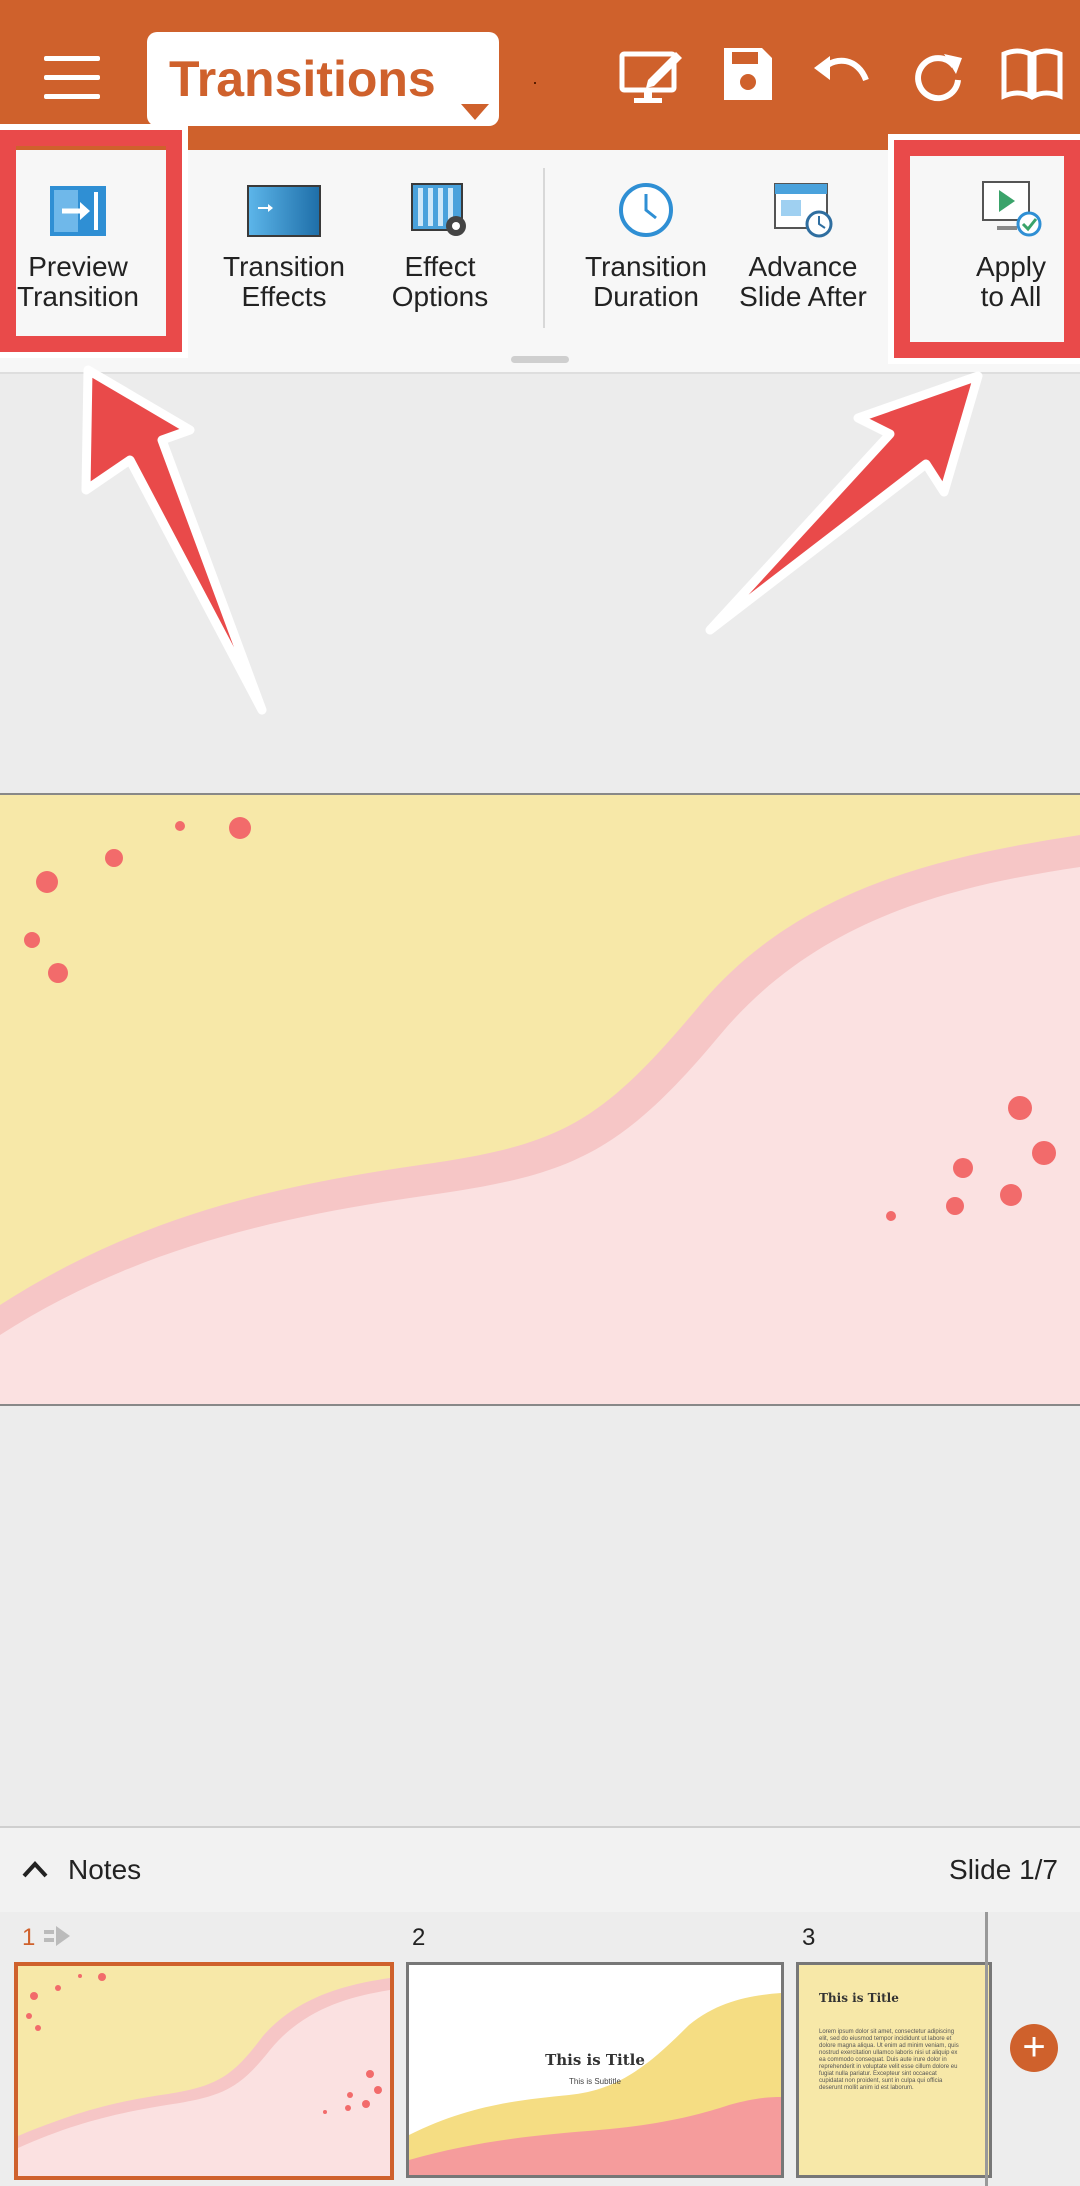  What do you see at coordinates (35, 1869) in the screenshot?
I see `chevron-up-icon` at bounding box center [35, 1869].